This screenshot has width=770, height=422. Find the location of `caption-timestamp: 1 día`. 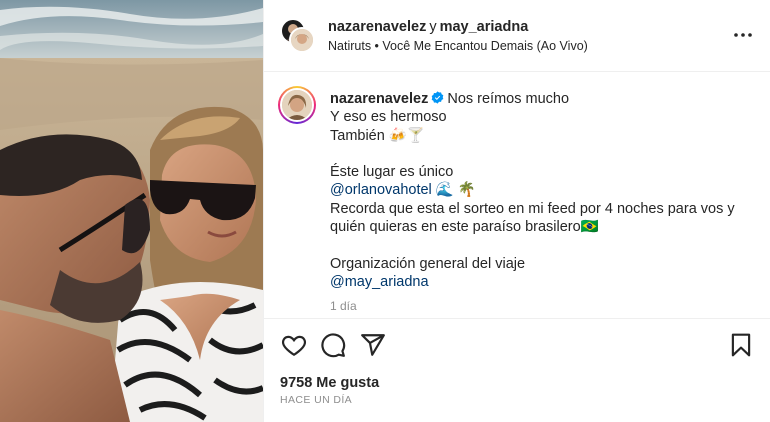

caption-timestamp: 1 día is located at coordinates (540, 306).